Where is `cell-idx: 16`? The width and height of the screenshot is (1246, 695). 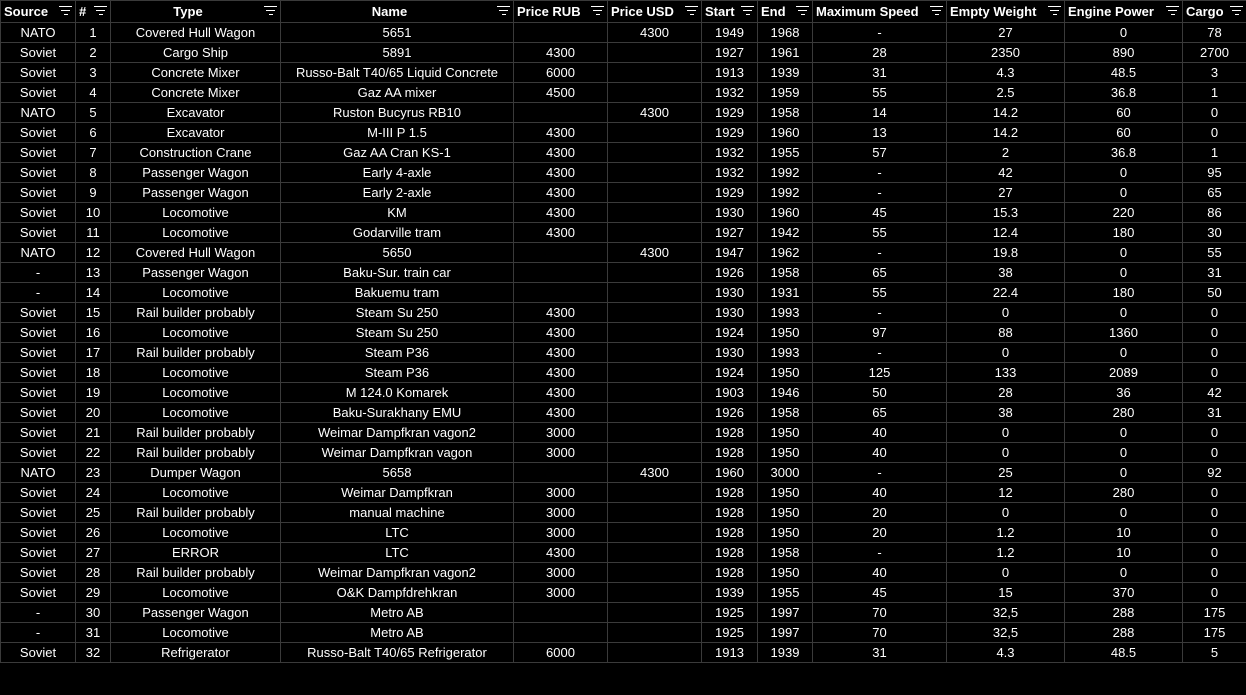 cell-idx: 16 is located at coordinates (93, 332).